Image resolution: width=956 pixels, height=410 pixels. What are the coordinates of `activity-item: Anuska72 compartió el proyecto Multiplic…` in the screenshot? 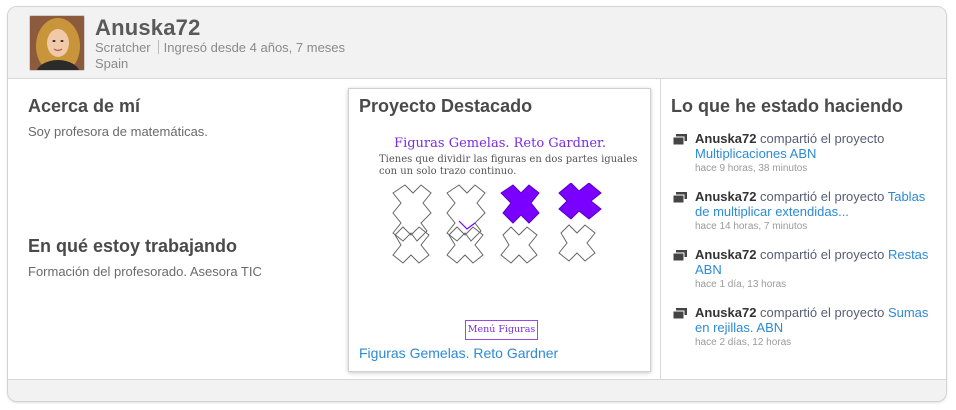 It's located at (807, 153).